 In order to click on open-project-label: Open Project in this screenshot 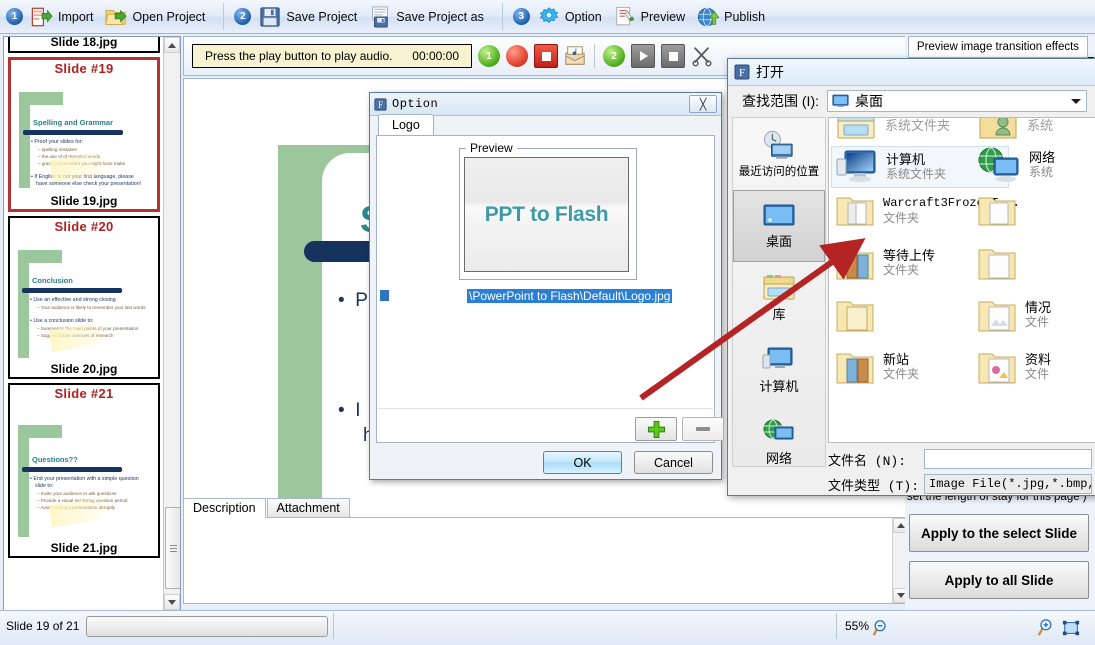, I will do `click(169, 16)`.